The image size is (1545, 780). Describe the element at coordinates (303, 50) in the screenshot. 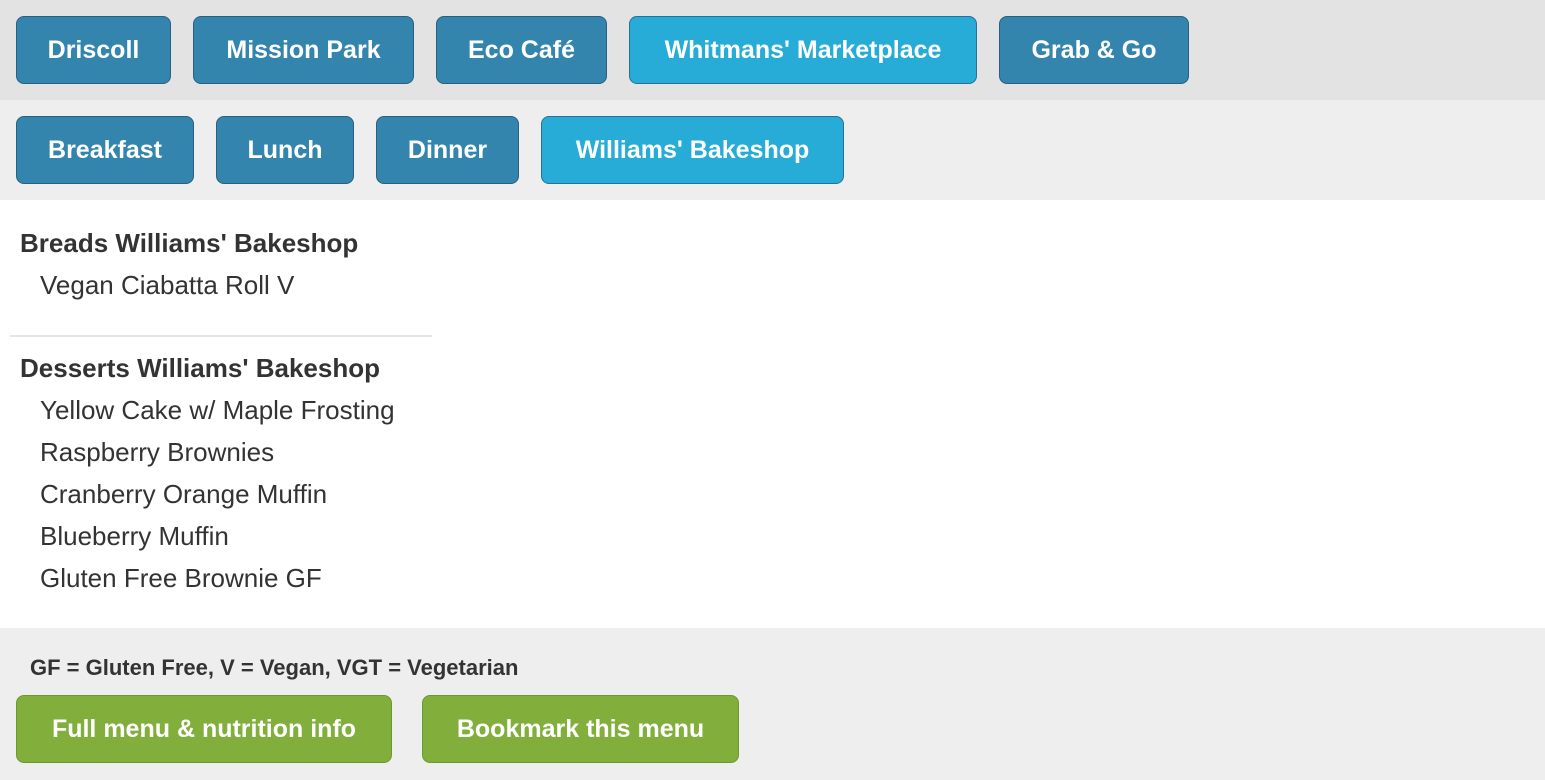

I see `tab-mission-park: Mission Park` at that location.